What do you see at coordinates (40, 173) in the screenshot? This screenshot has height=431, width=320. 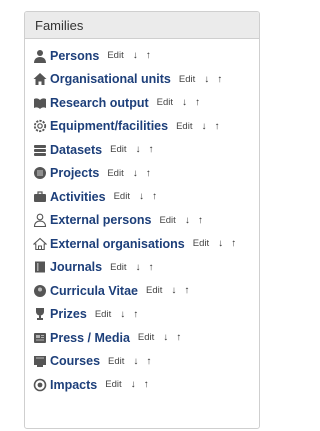 I see `project-icon` at bounding box center [40, 173].